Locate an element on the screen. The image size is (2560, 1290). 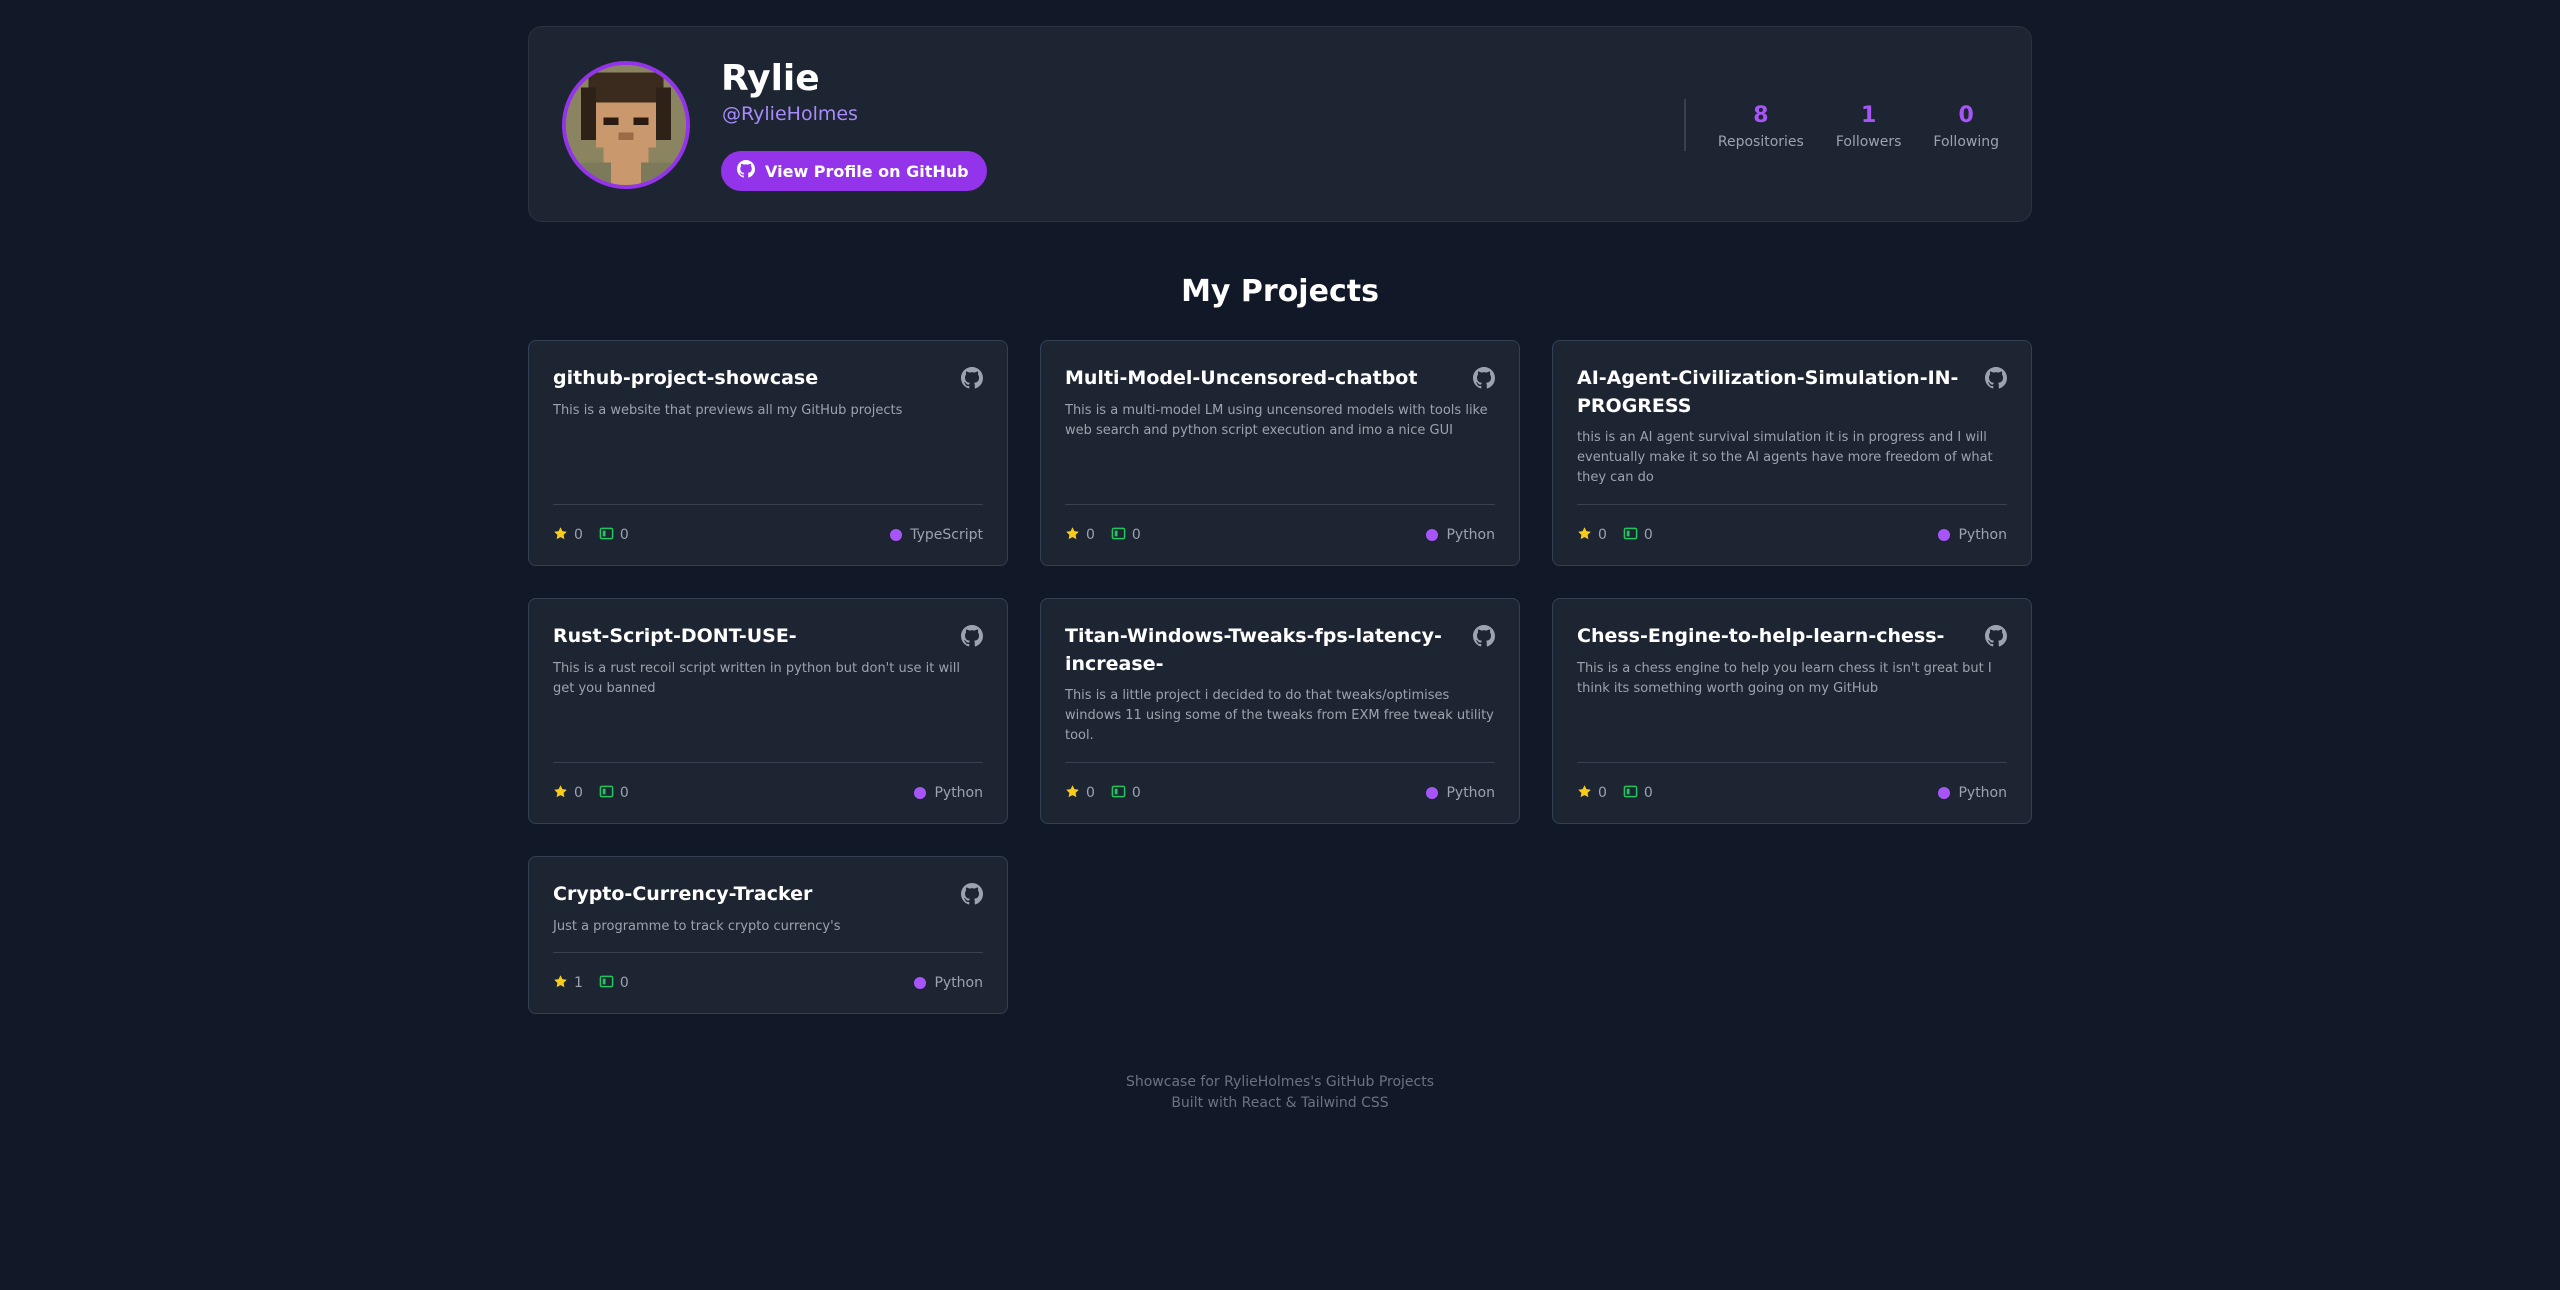
project-title: Multi-Model-Uncensored-chatbot is located at coordinates (1280, 379).